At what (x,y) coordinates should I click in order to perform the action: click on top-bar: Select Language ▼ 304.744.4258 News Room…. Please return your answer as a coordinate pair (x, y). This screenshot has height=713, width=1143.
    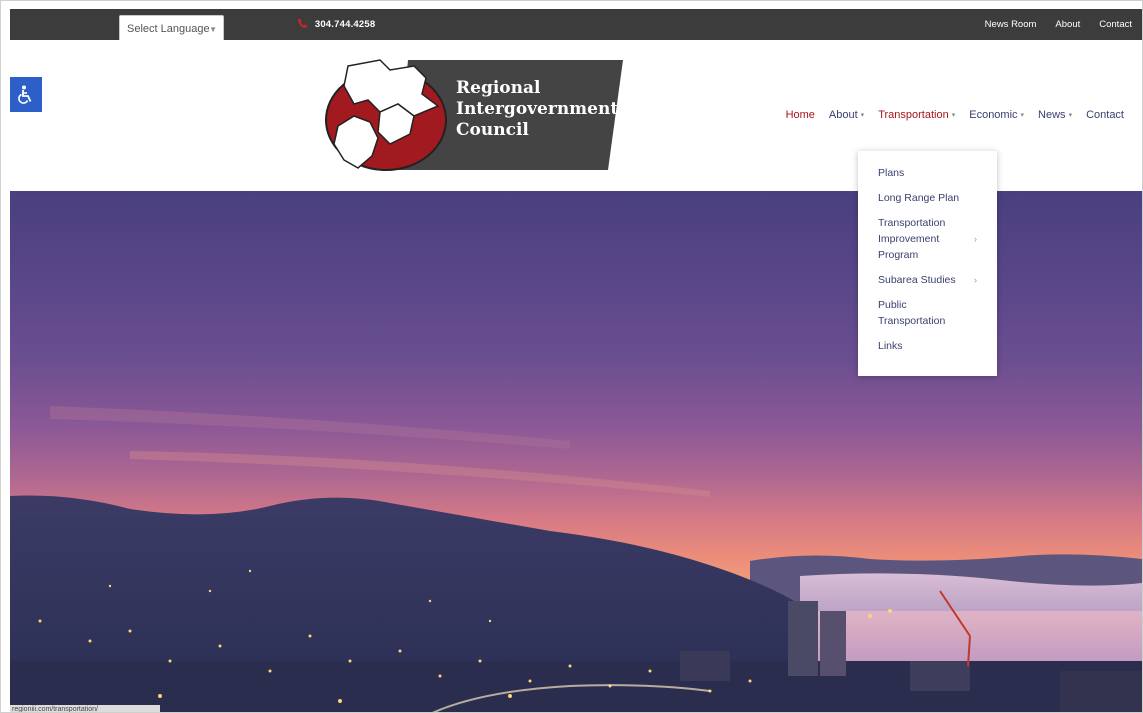
    Looking at the image, I should click on (576, 26).